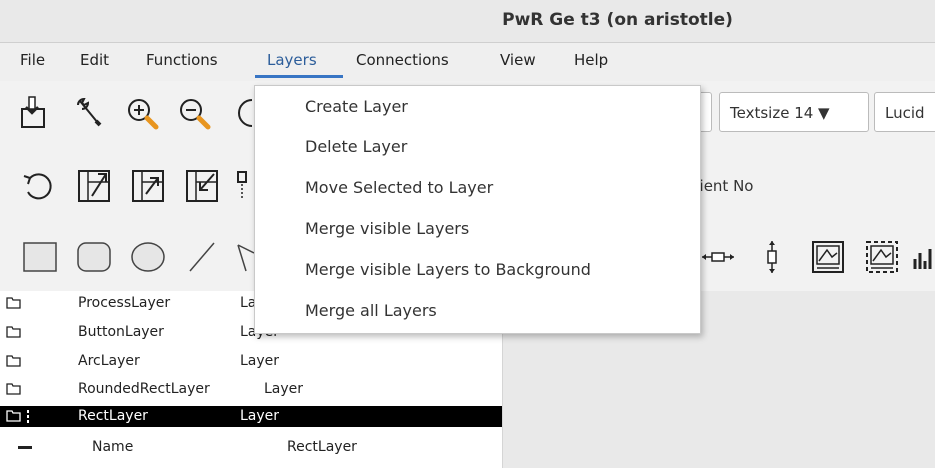 The image size is (935, 468). What do you see at coordinates (356, 146) in the screenshot?
I see `menu-item-delete-layer: Delete Layer` at bounding box center [356, 146].